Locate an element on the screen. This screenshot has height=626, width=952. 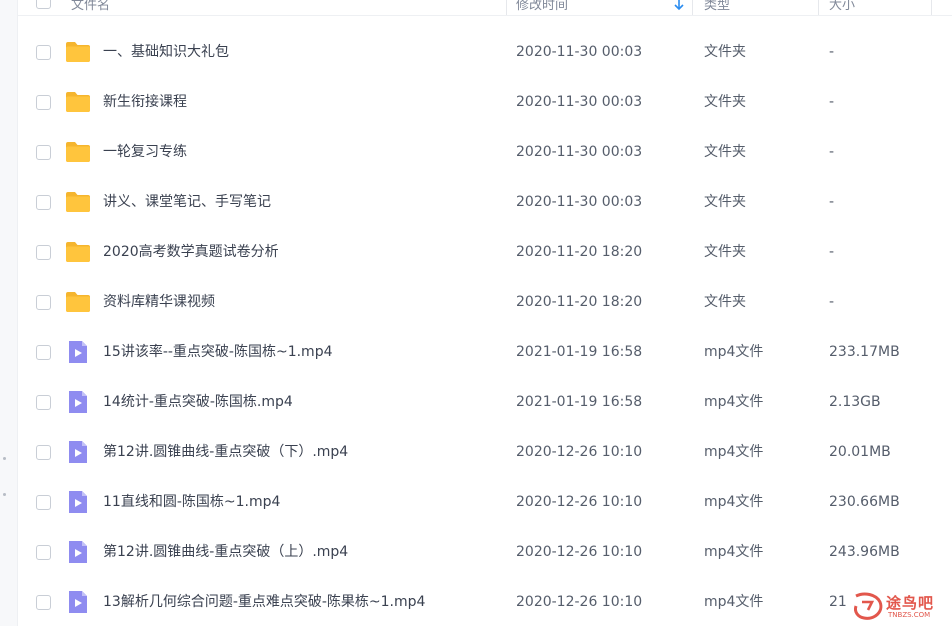
file-list-header: 文件名 修改时间 类型 大小 is located at coordinates (485, 8).